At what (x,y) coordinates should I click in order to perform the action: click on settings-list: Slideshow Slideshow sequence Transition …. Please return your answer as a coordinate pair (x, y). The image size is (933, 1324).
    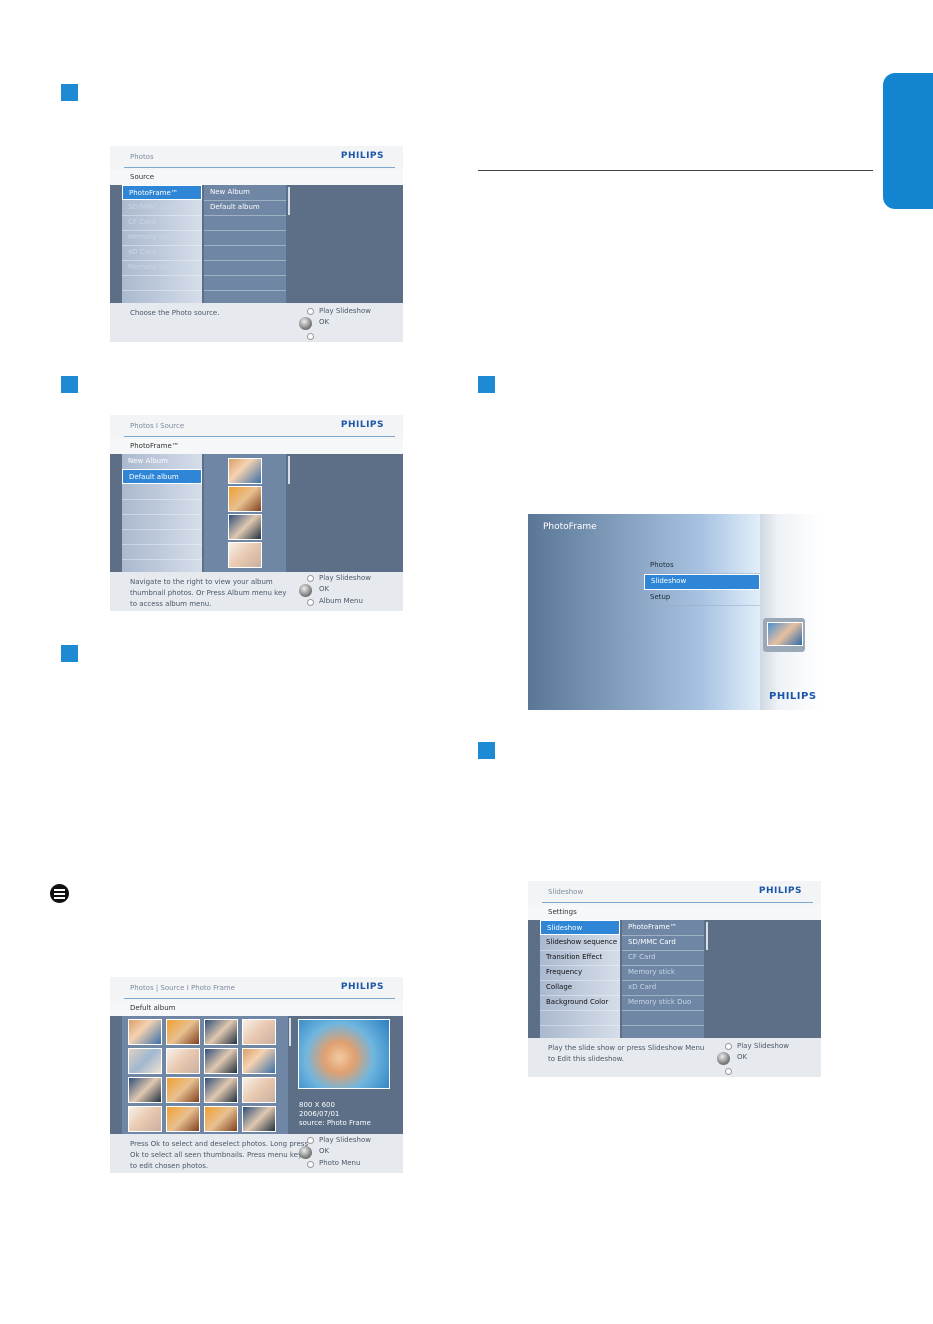
    Looking at the image, I should click on (580, 979).